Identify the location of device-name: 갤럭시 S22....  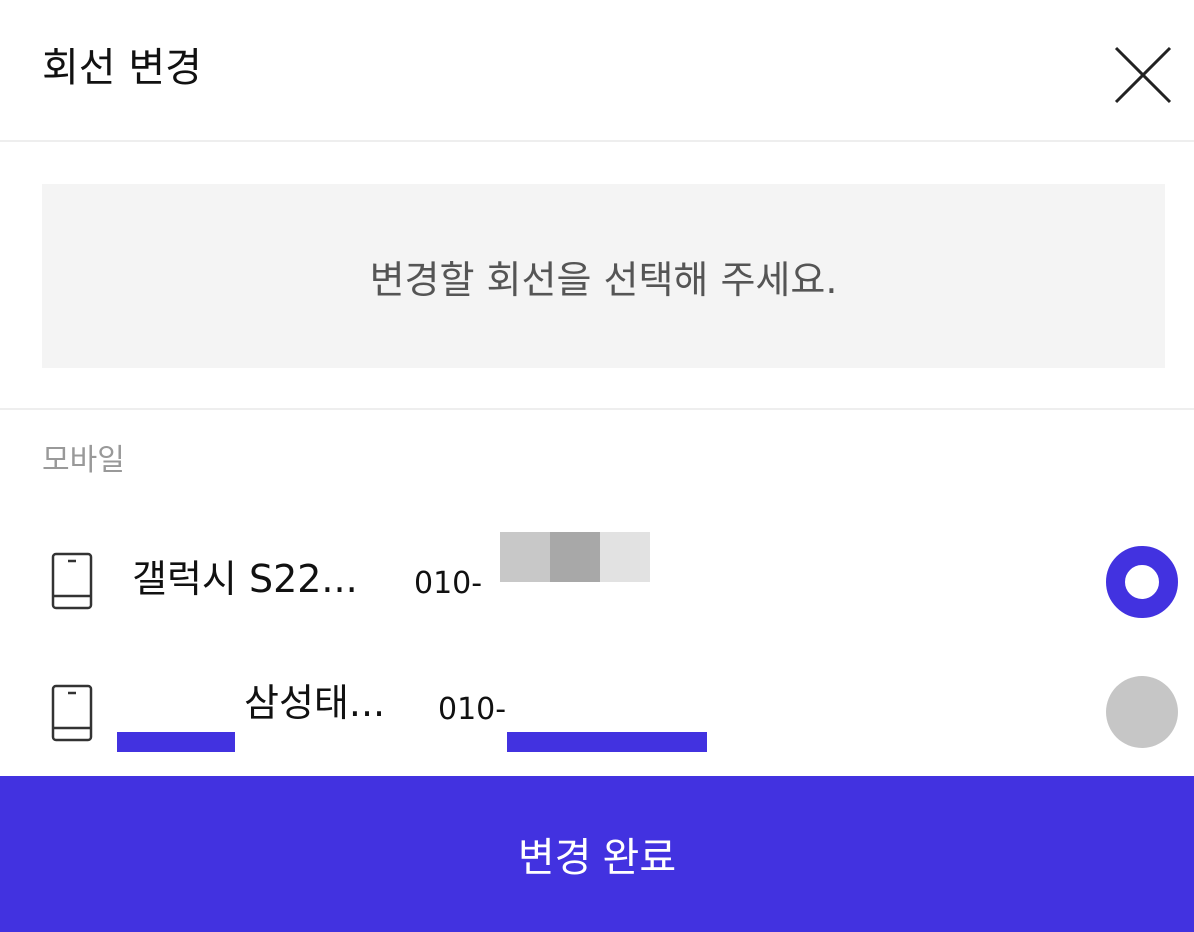
(245, 579).